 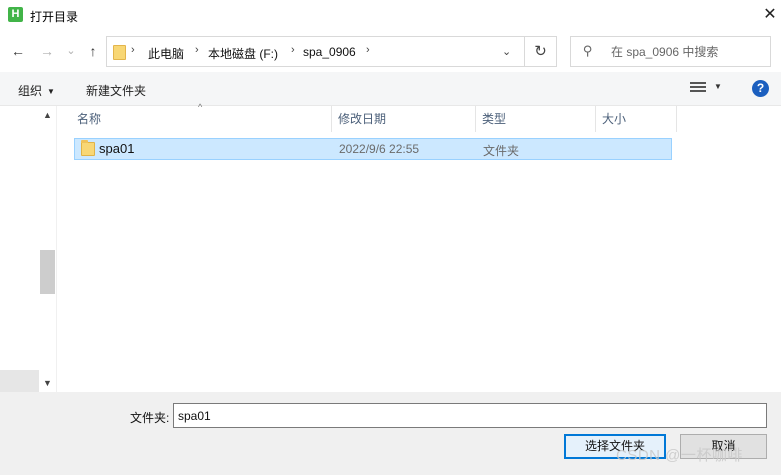 I want to click on column-header-size: 大小, so click(x=636, y=119).